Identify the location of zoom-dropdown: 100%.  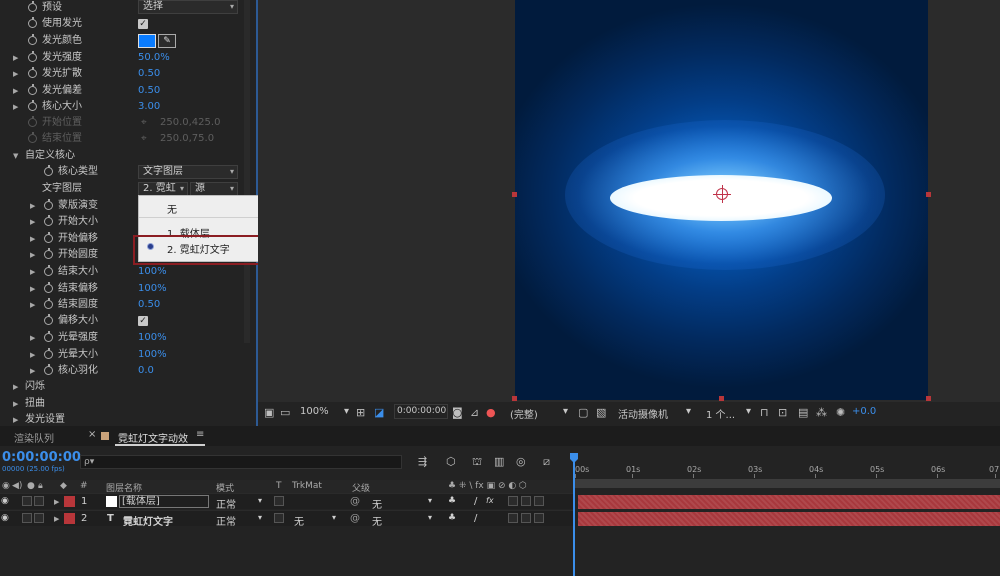
(314, 411).